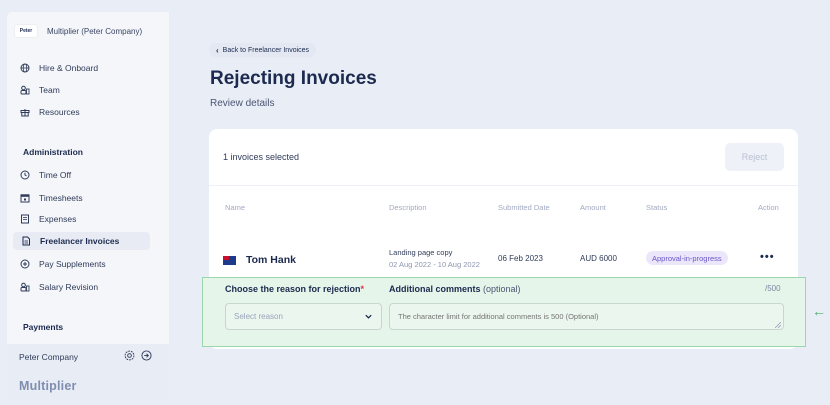  What do you see at coordinates (48, 386) in the screenshot?
I see `brand-logo: Multiplier` at bounding box center [48, 386].